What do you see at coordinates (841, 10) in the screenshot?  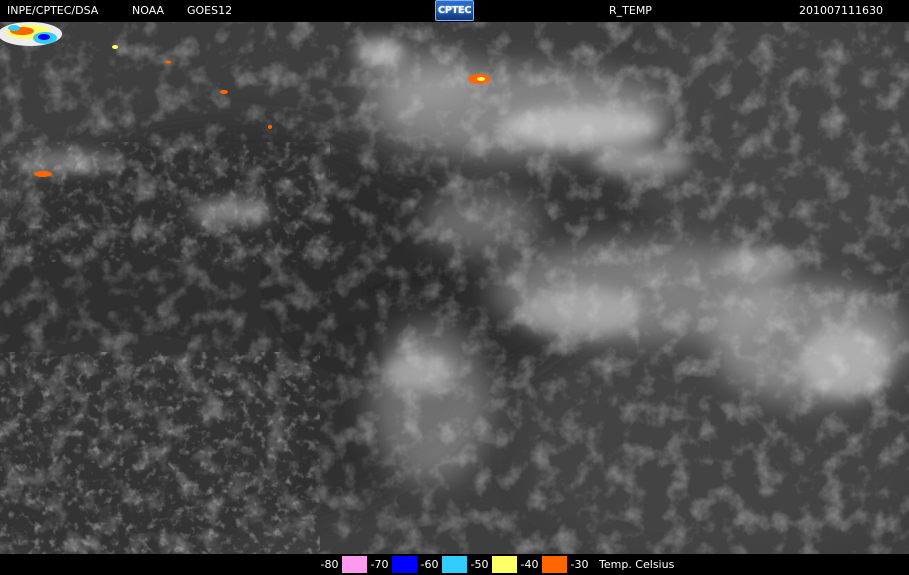 I see `timestamp-label: 201007111630` at bounding box center [841, 10].